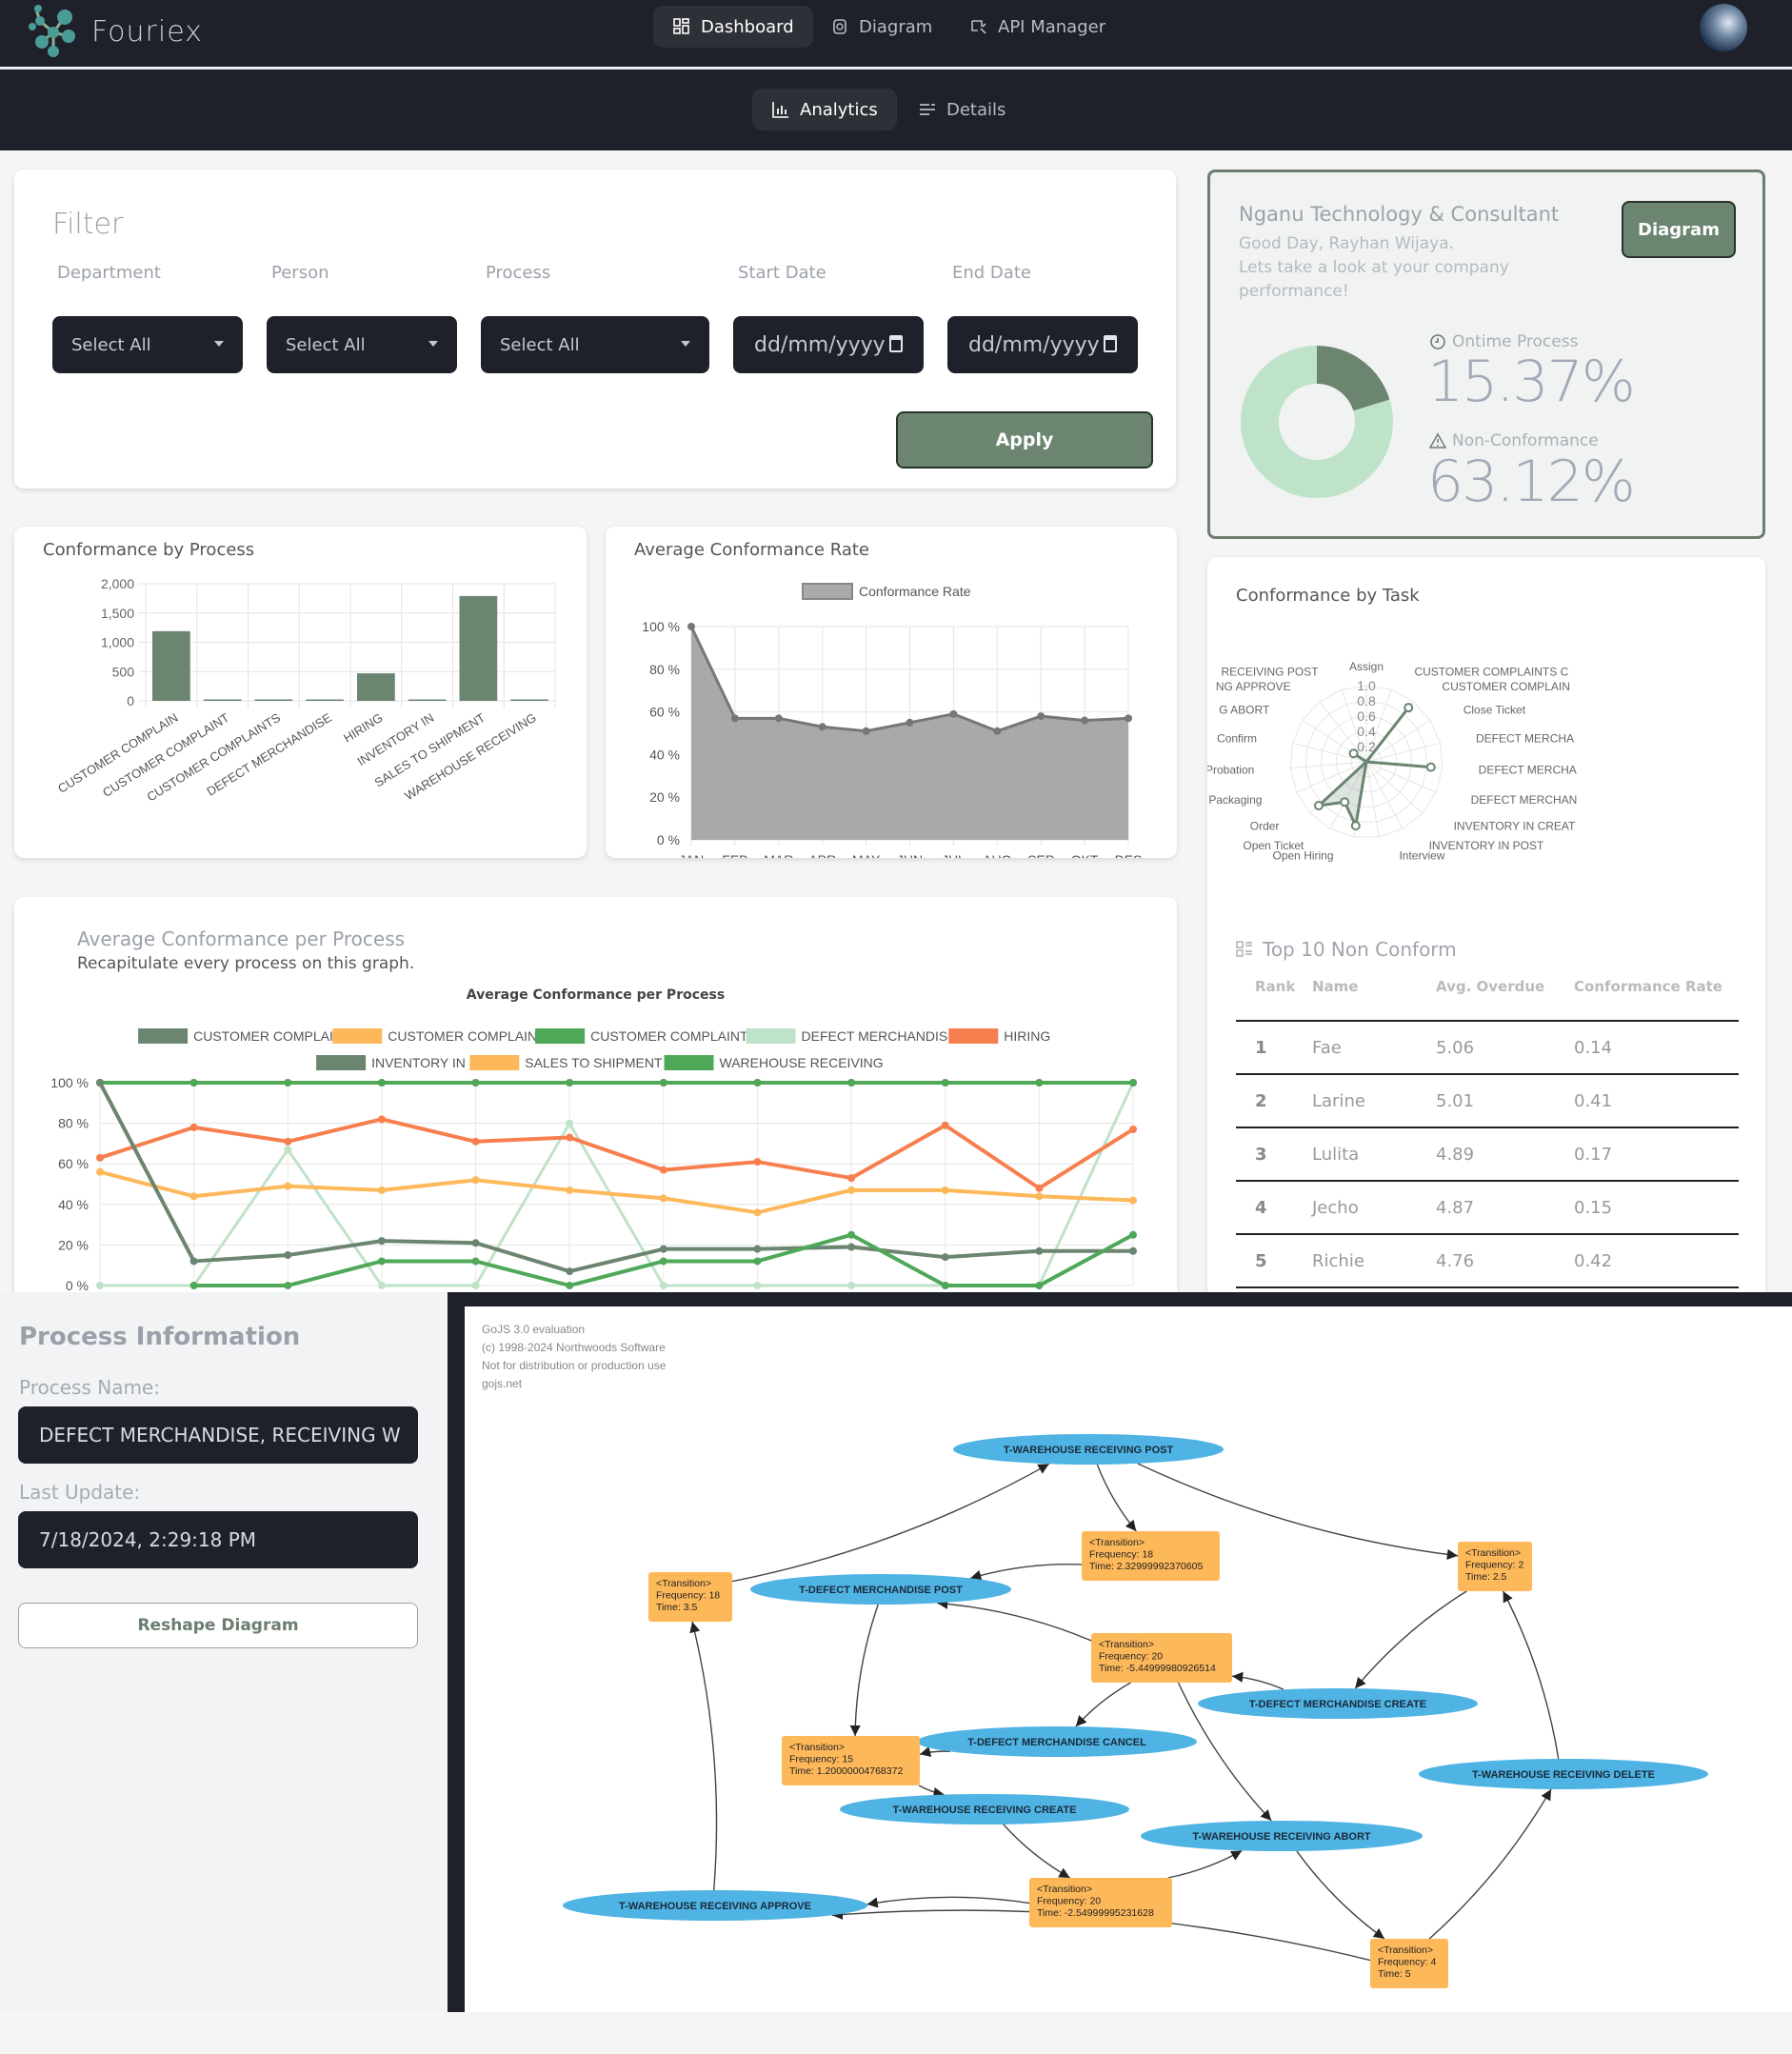  Describe the element at coordinates (1346, 949) in the screenshot. I see `top10-header: Top 10 Non Conform` at that location.